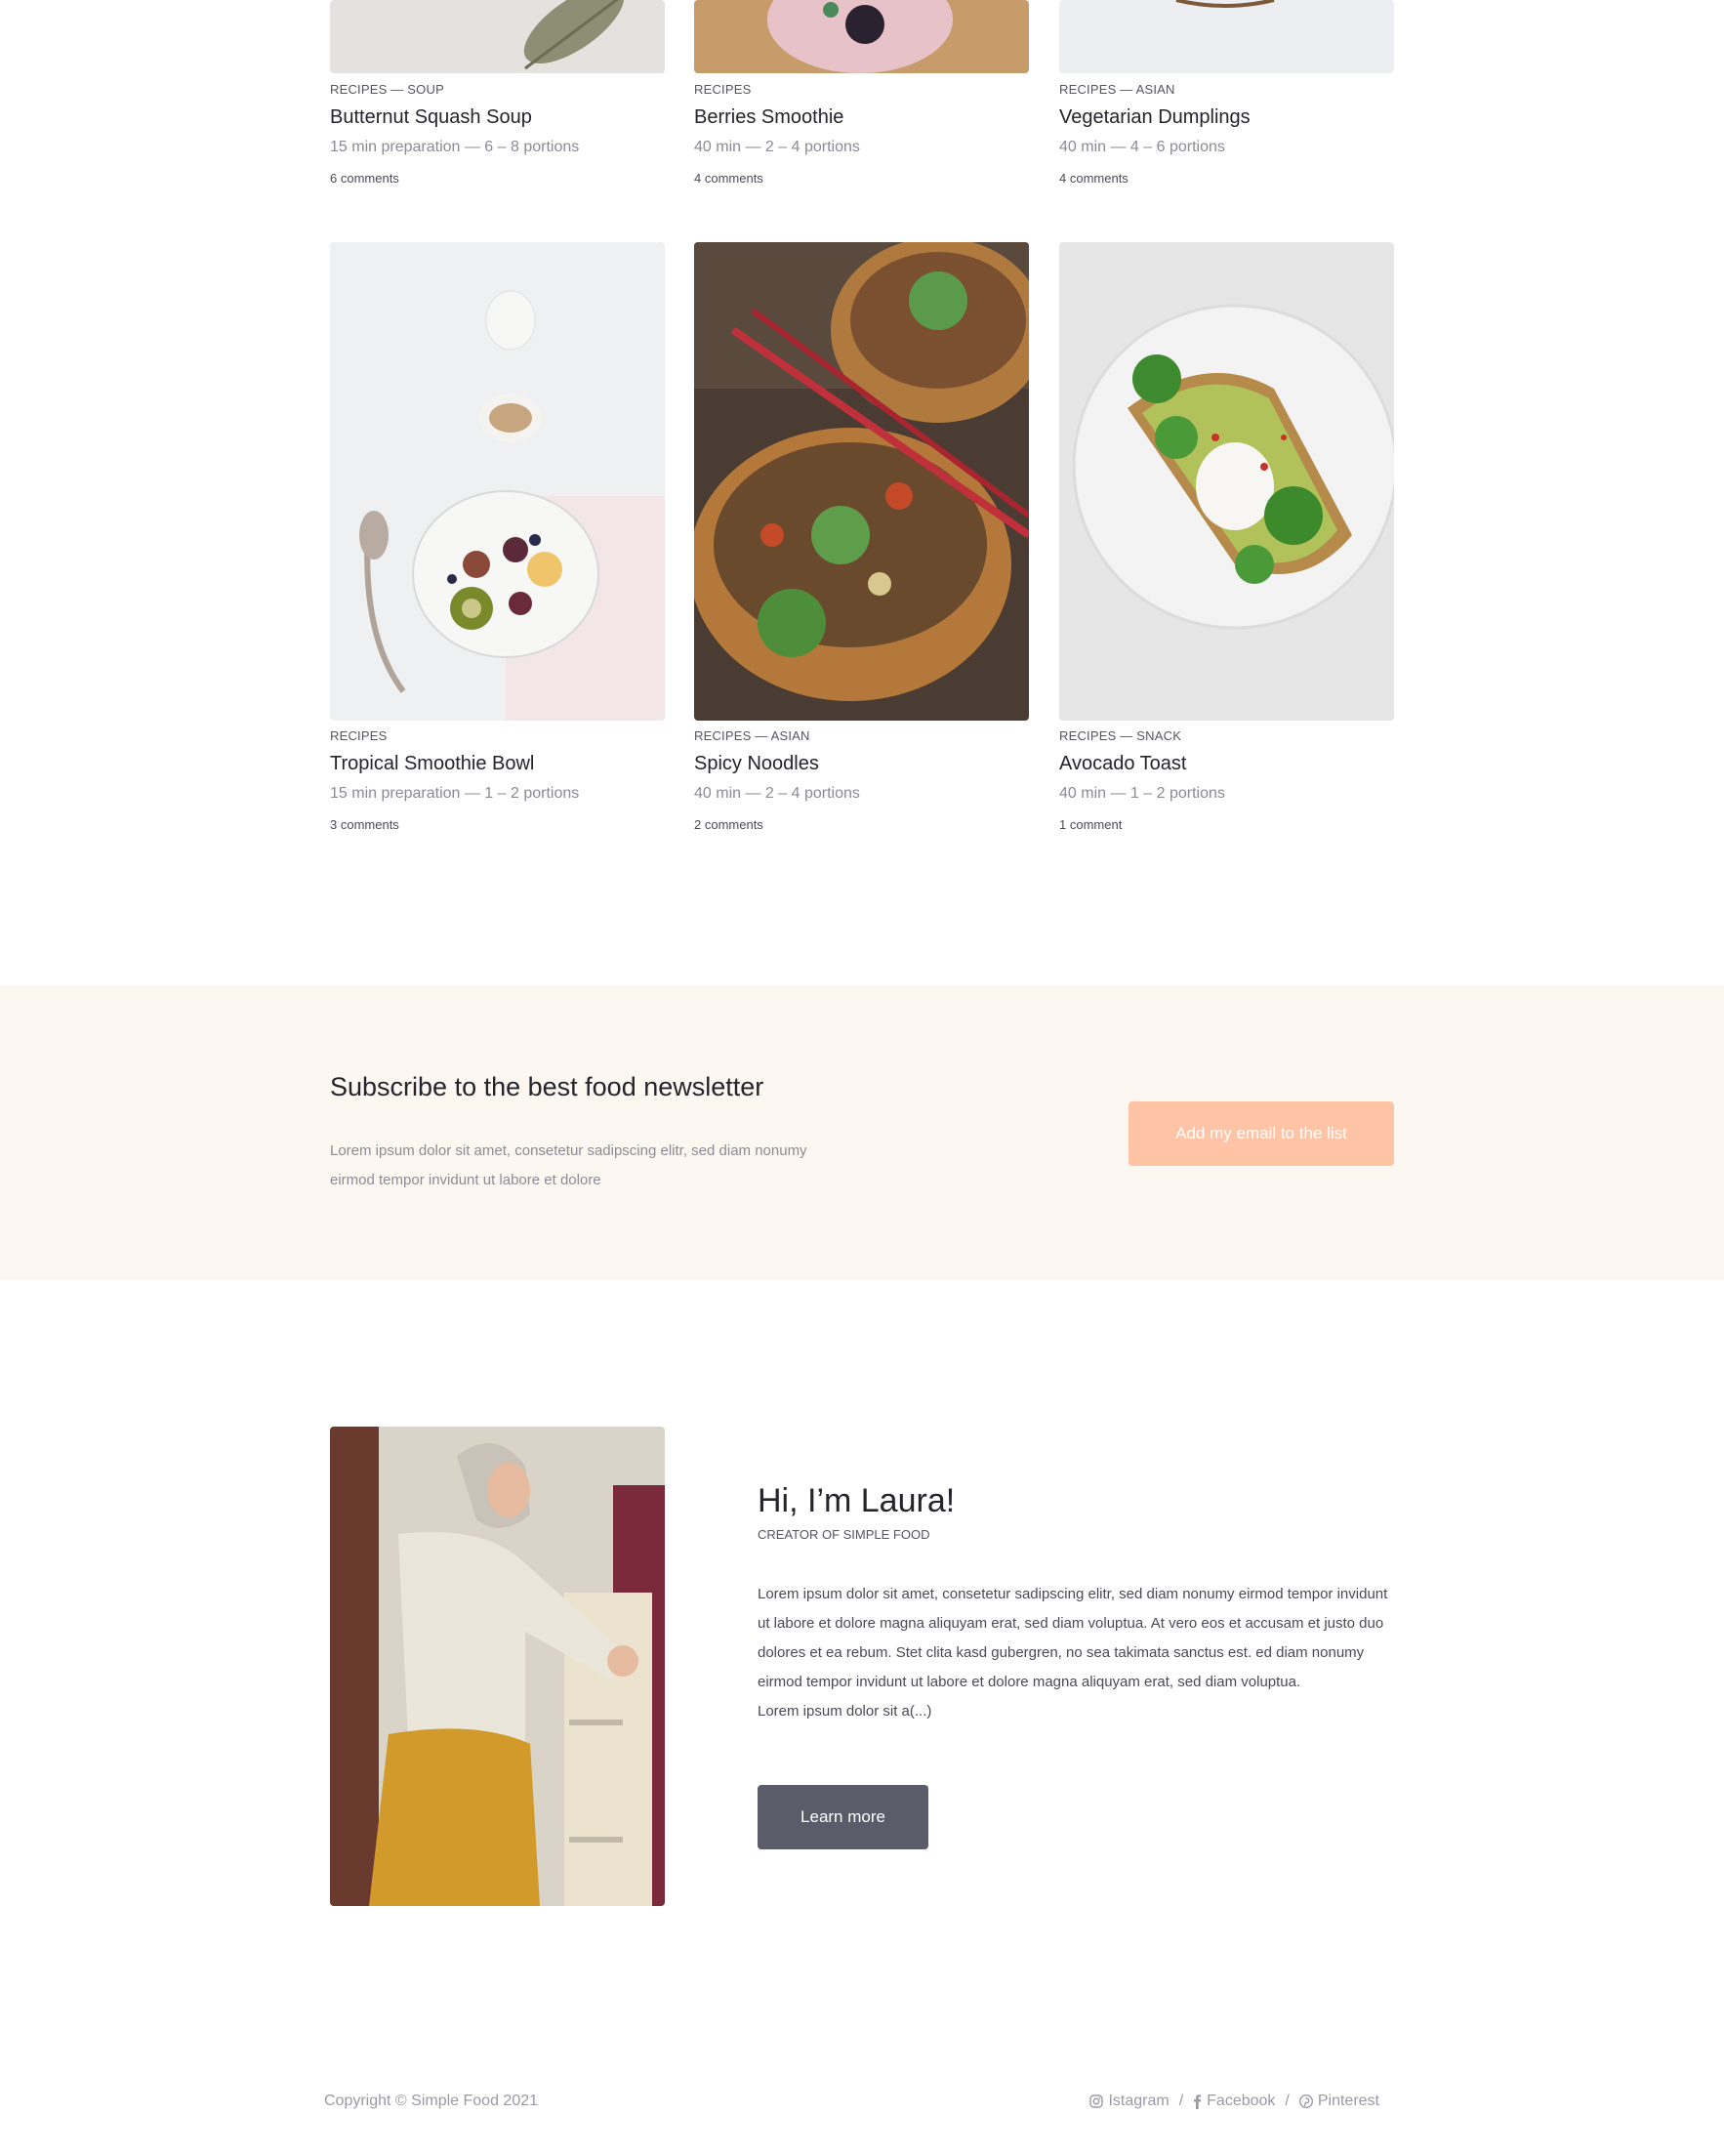 The width and height of the screenshot is (1724, 2156). I want to click on recipe-meta: 15 min preparation — 6 – 8 portions, so click(455, 147).